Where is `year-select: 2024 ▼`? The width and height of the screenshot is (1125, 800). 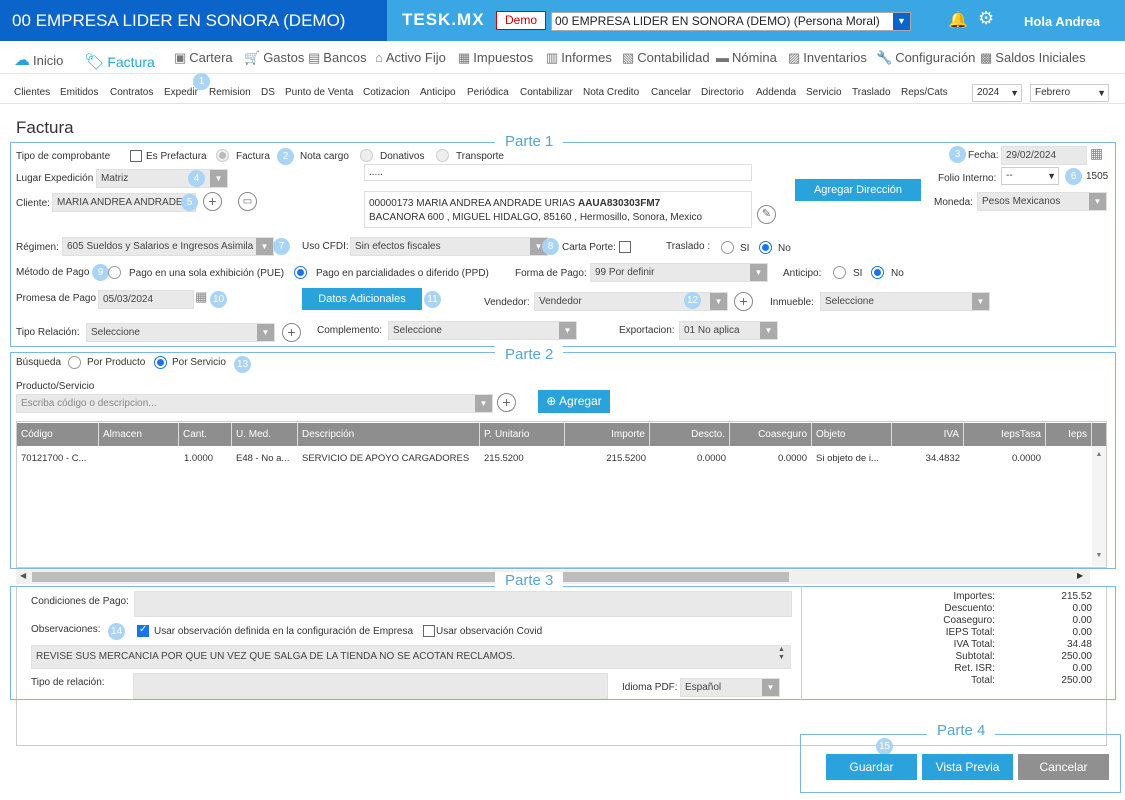
year-select: 2024 ▼ is located at coordinates (997, 93).